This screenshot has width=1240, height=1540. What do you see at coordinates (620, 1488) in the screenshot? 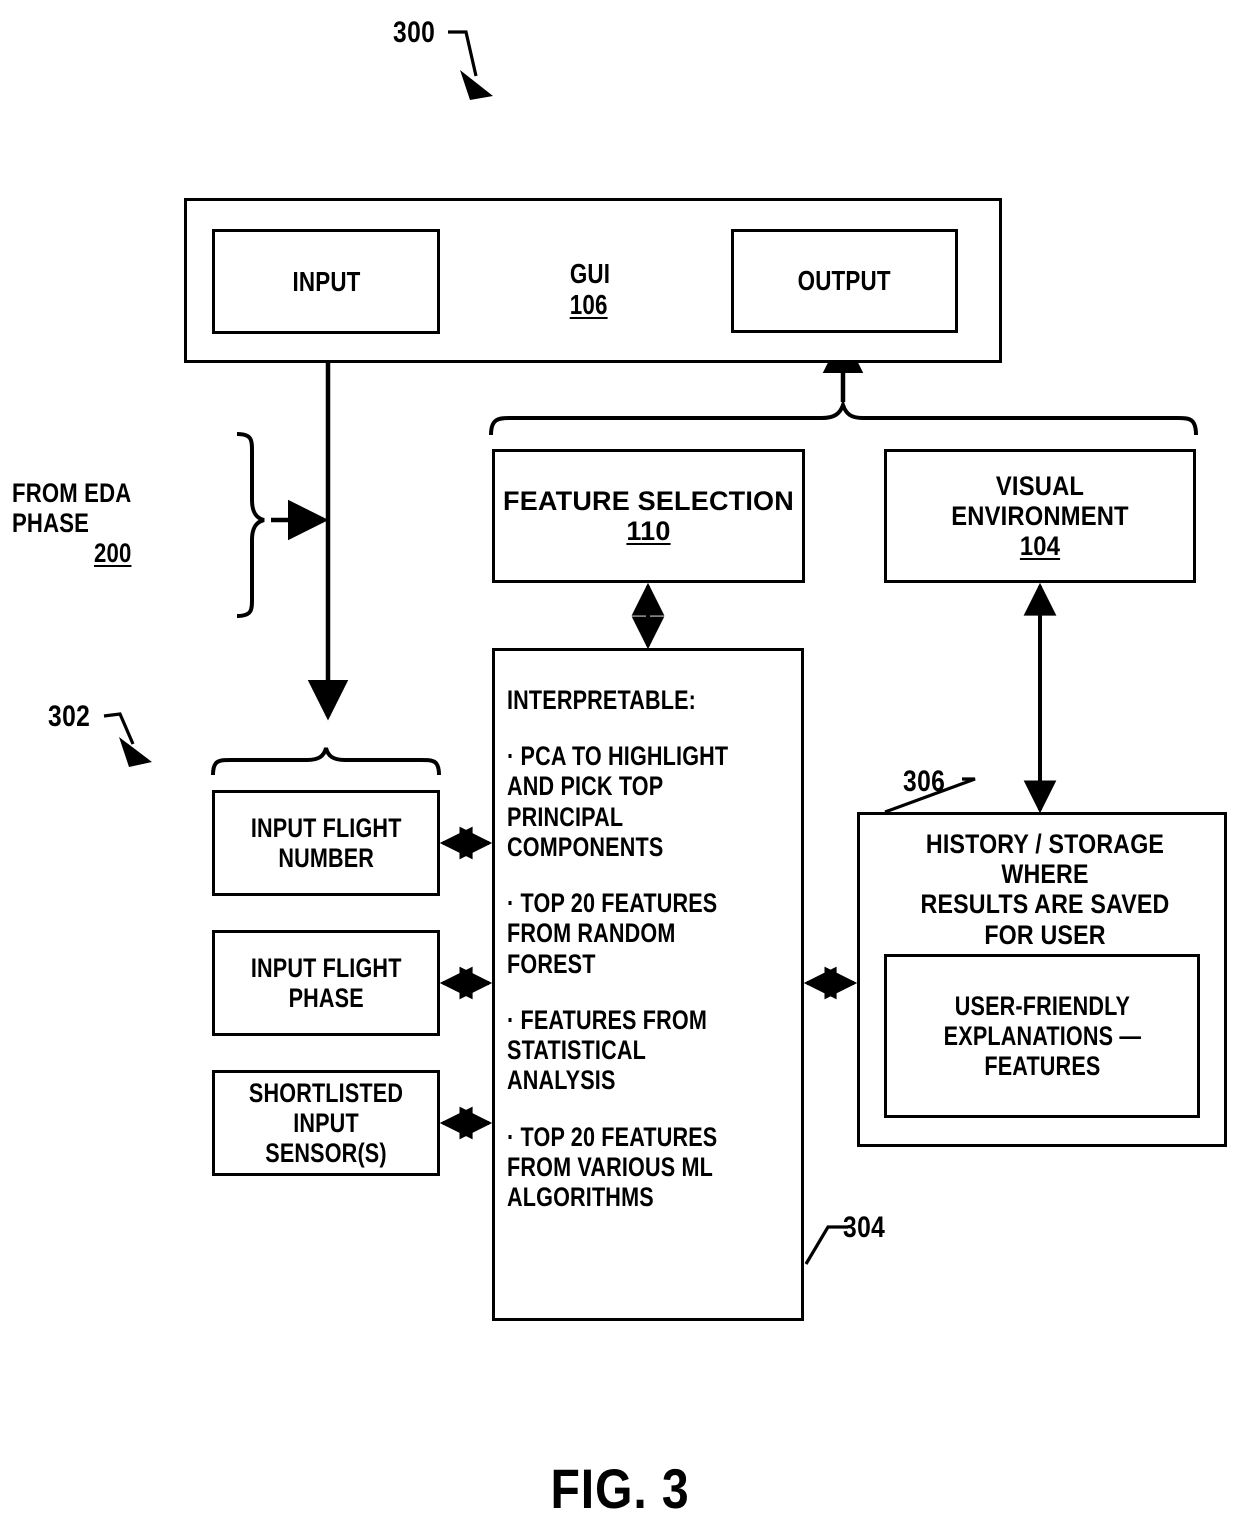
I see `figure-caption: FIG. 3` at bounding box center [620, 1488].